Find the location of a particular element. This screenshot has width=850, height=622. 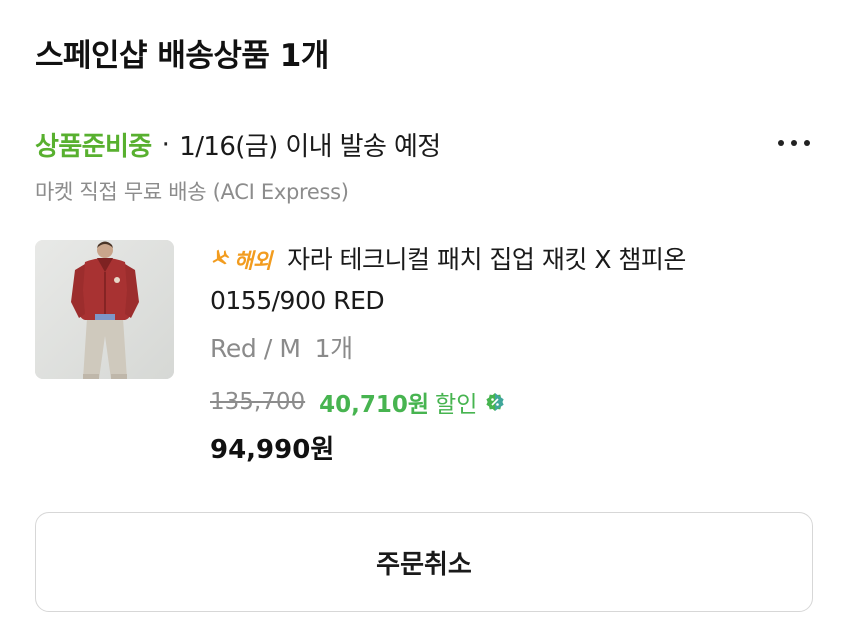

overseas-label: 해외 is located at coordinates (253, 261).